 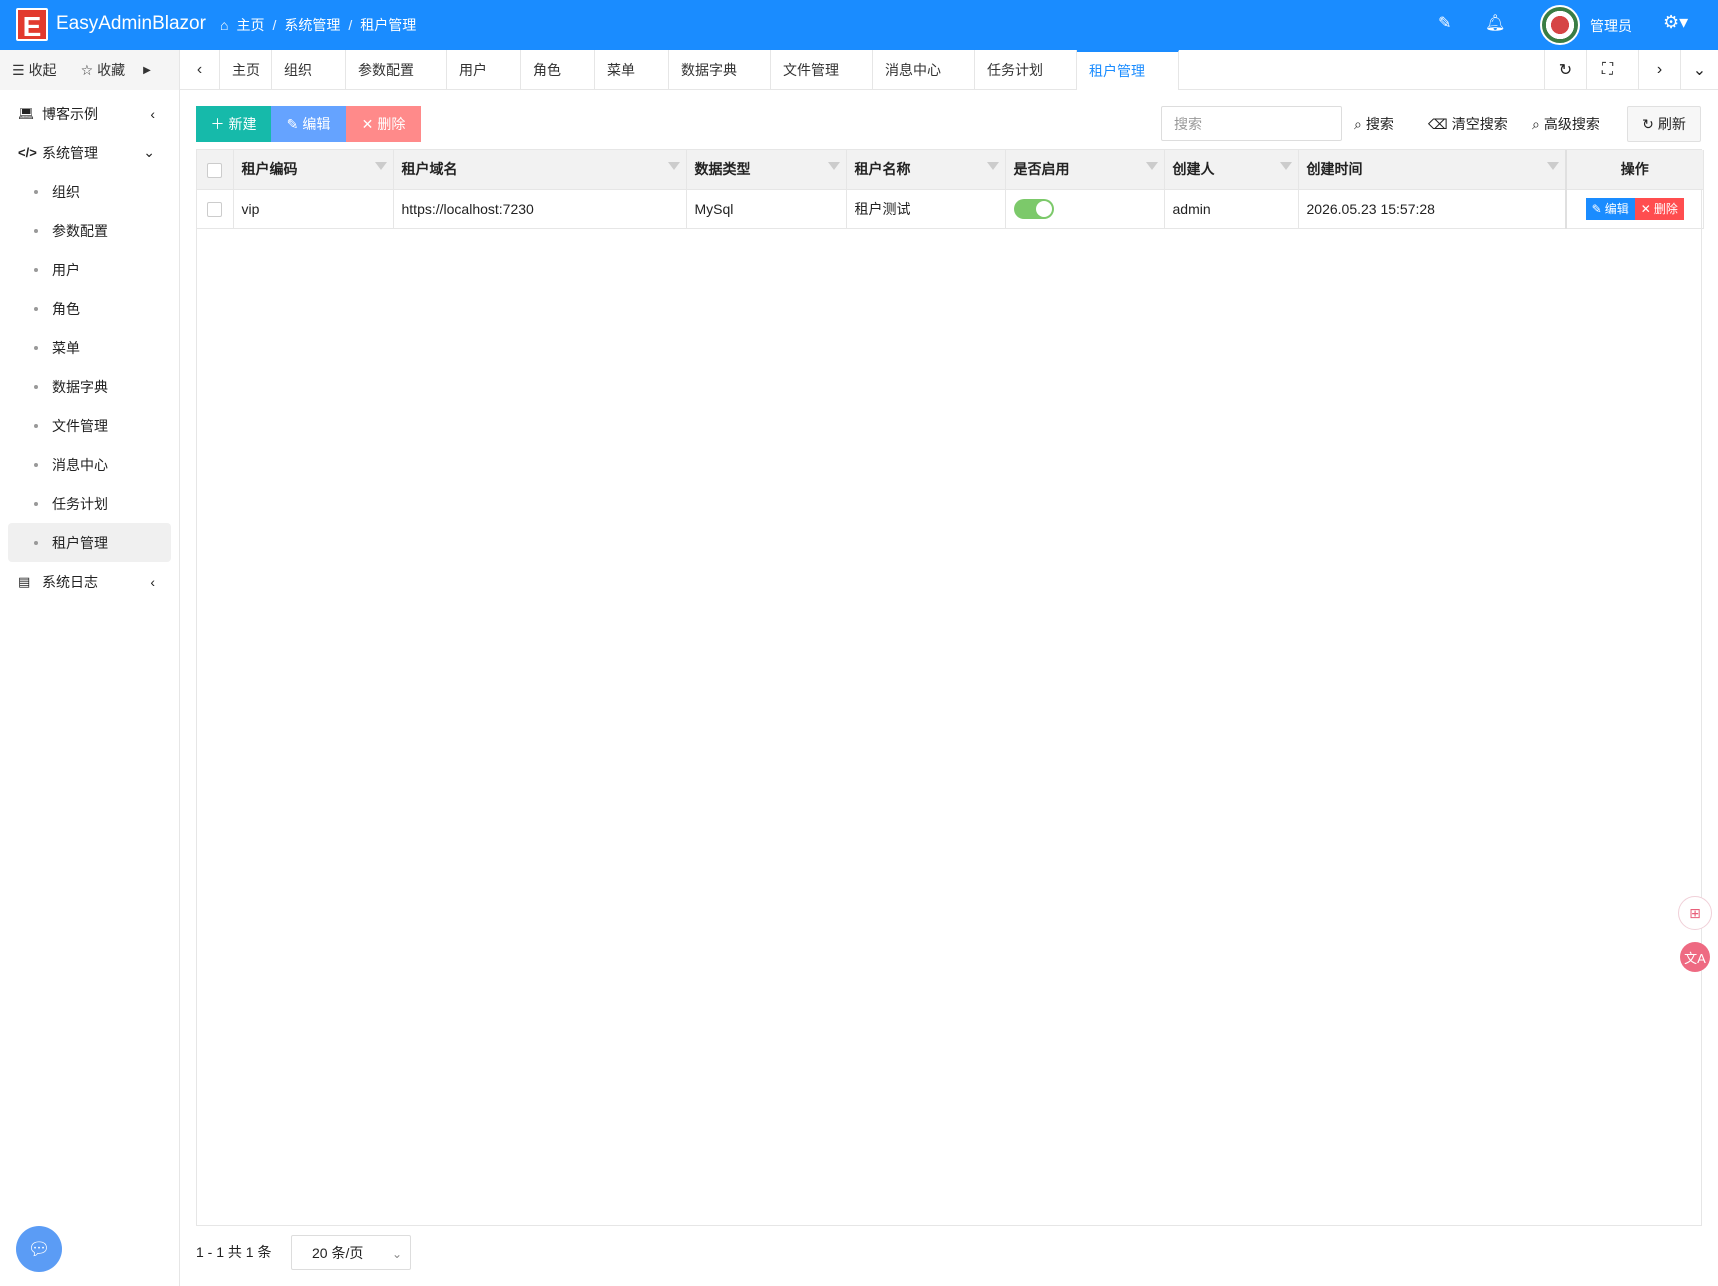 I want to click on row-delete-button: ✕ 删除, so click(x=1659, y=208).